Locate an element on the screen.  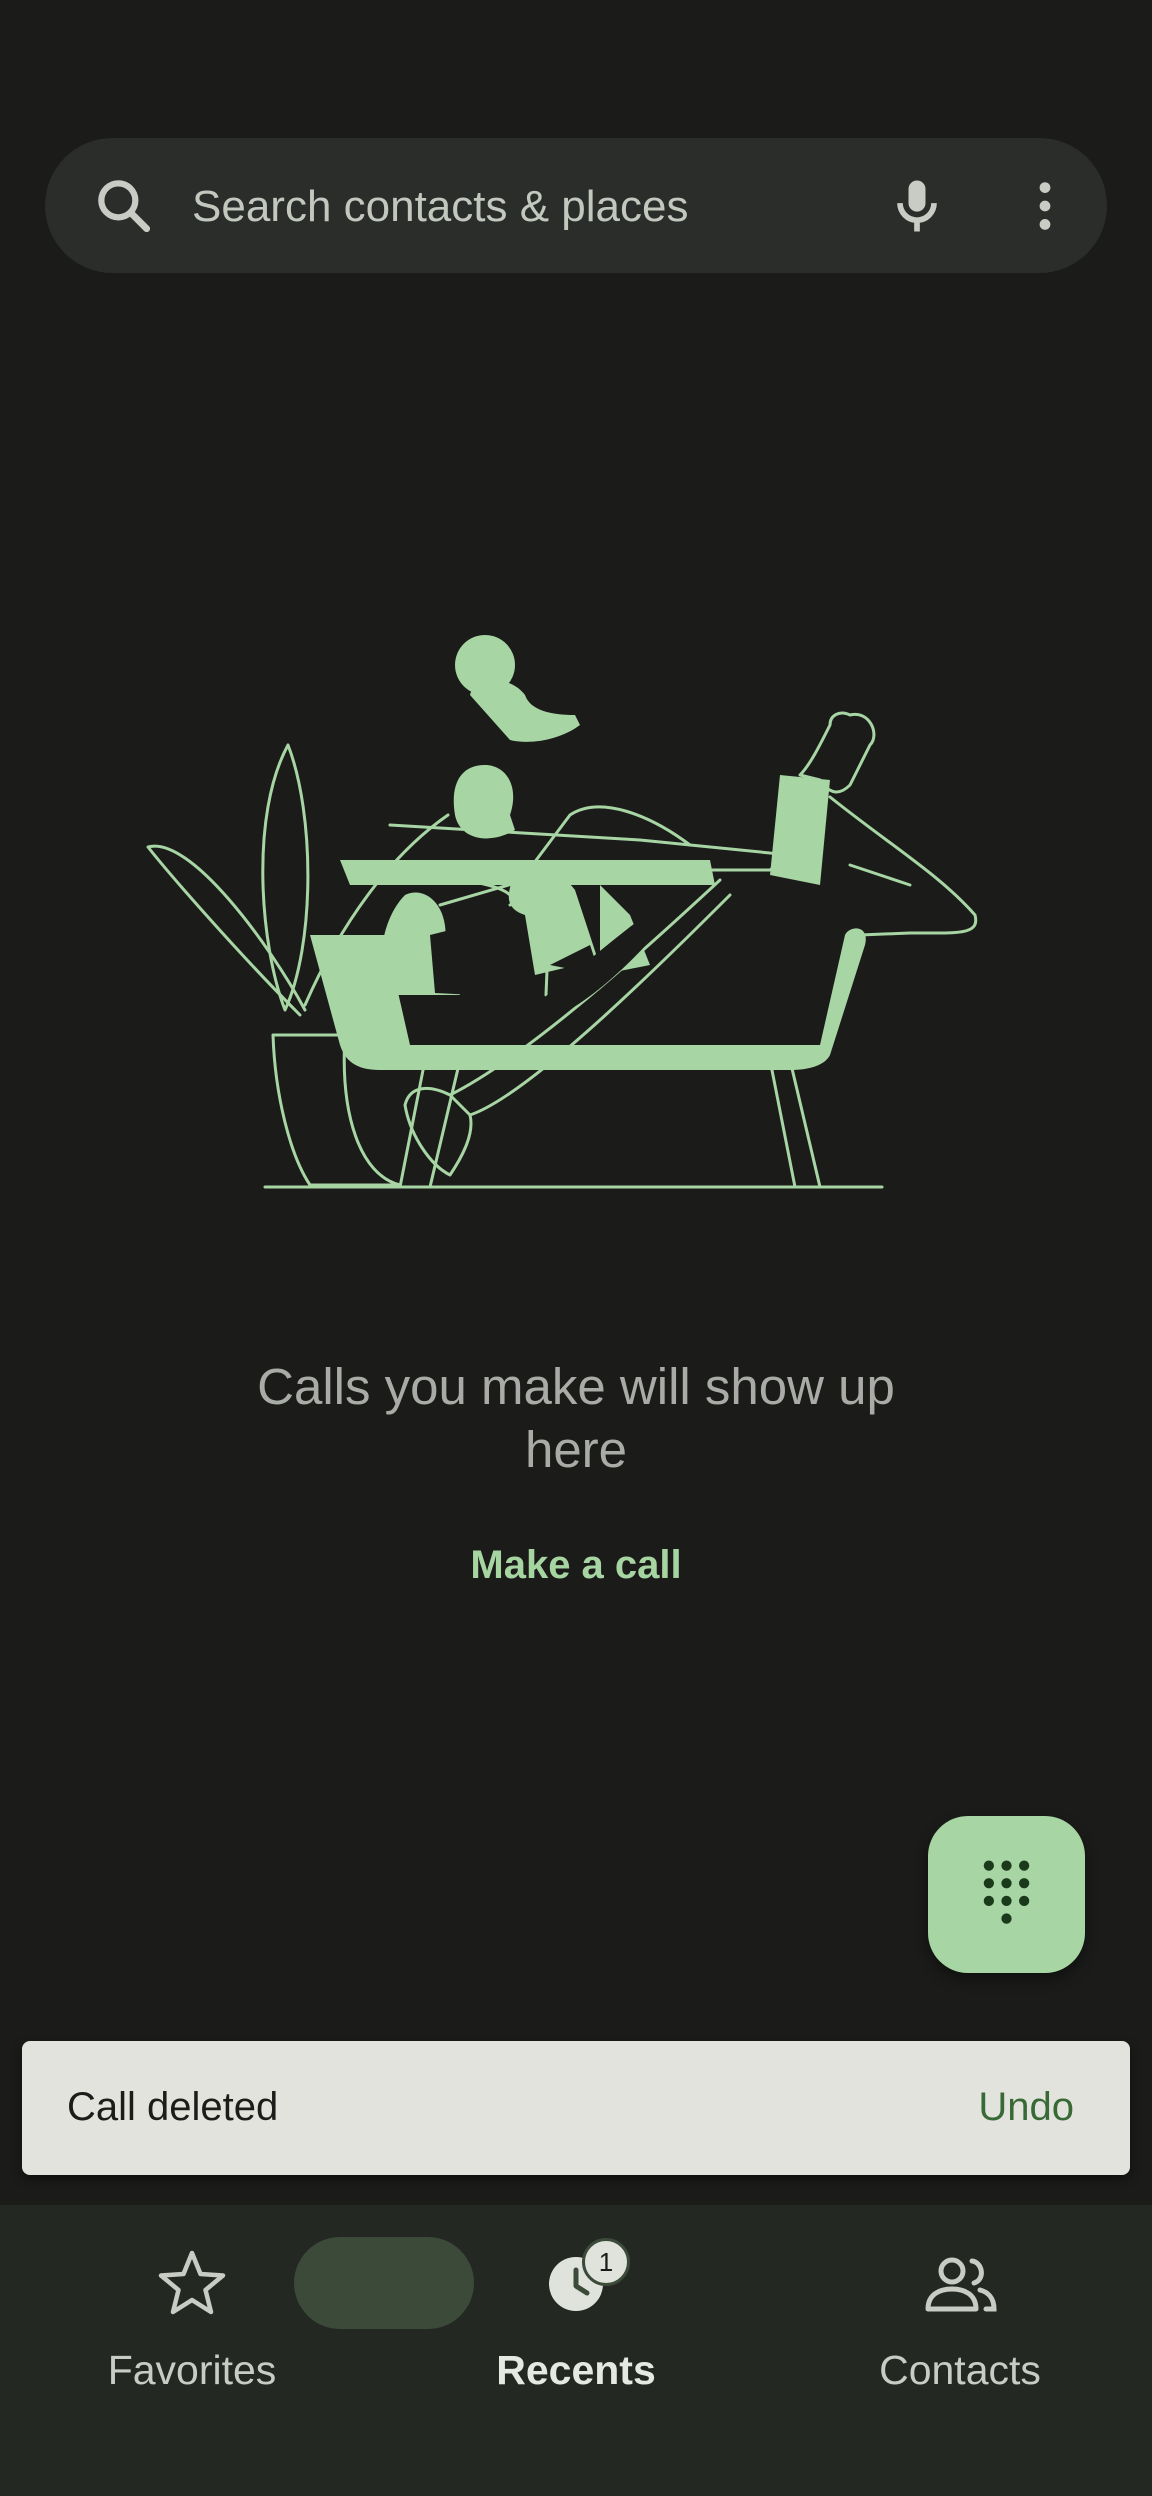
search-bar is located at coordinates (576, 205).